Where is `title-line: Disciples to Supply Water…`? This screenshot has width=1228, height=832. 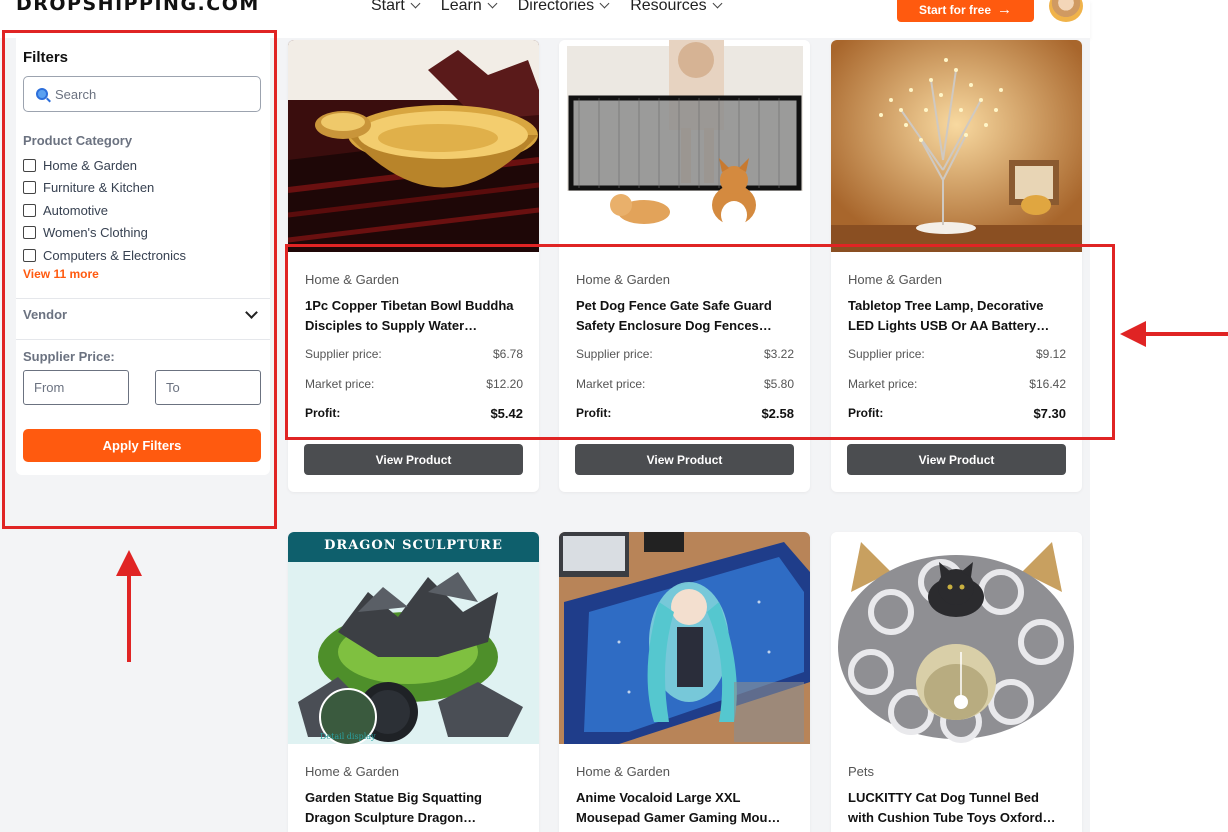
title-line: Disciples to Supply Water… is located at coordinates (391, 325).